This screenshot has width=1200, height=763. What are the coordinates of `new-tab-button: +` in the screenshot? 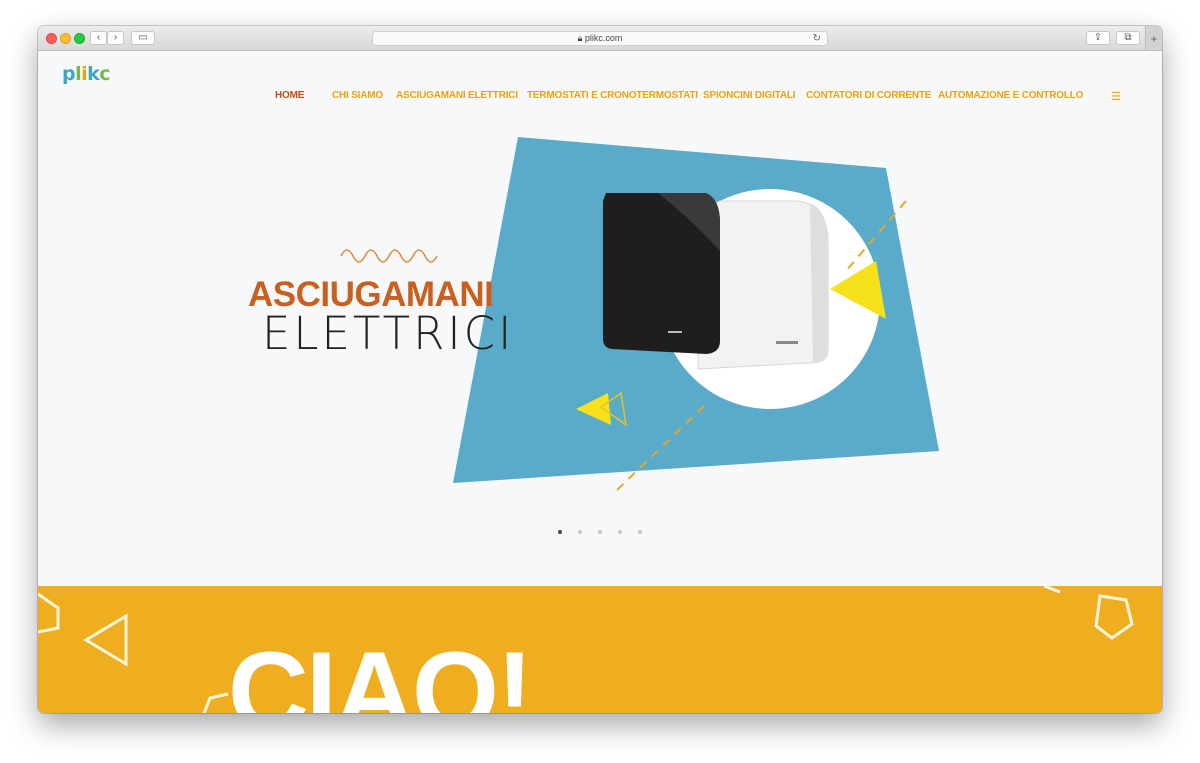 It's located at (1153, 38).